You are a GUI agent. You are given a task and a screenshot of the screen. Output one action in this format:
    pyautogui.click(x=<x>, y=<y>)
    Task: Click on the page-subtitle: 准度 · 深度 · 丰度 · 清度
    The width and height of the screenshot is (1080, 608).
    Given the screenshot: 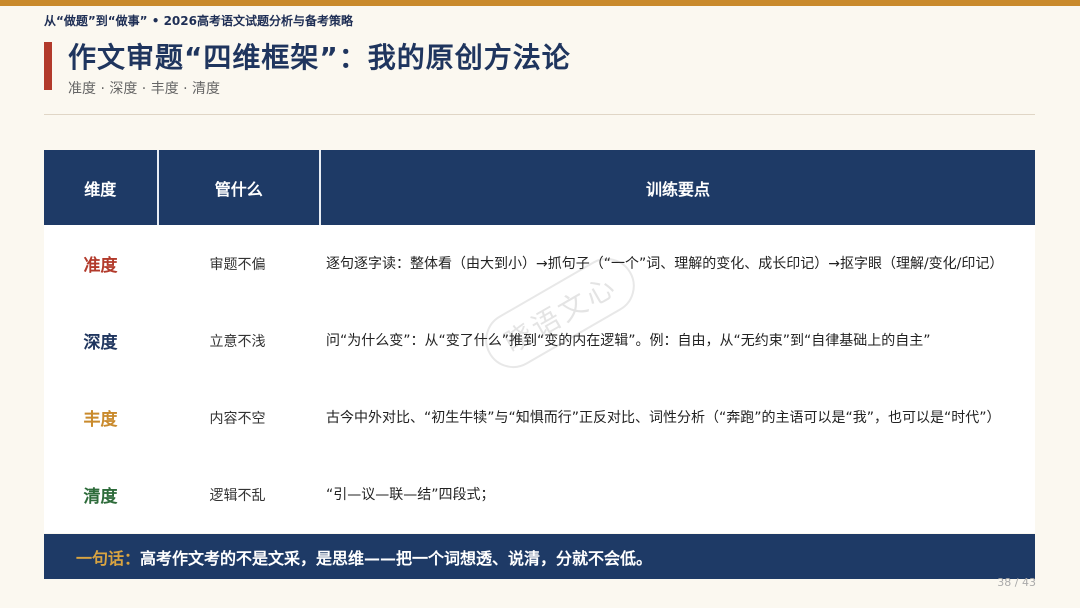 What is the action you would take?
    pyautogui.click(x=144, y=89)
    